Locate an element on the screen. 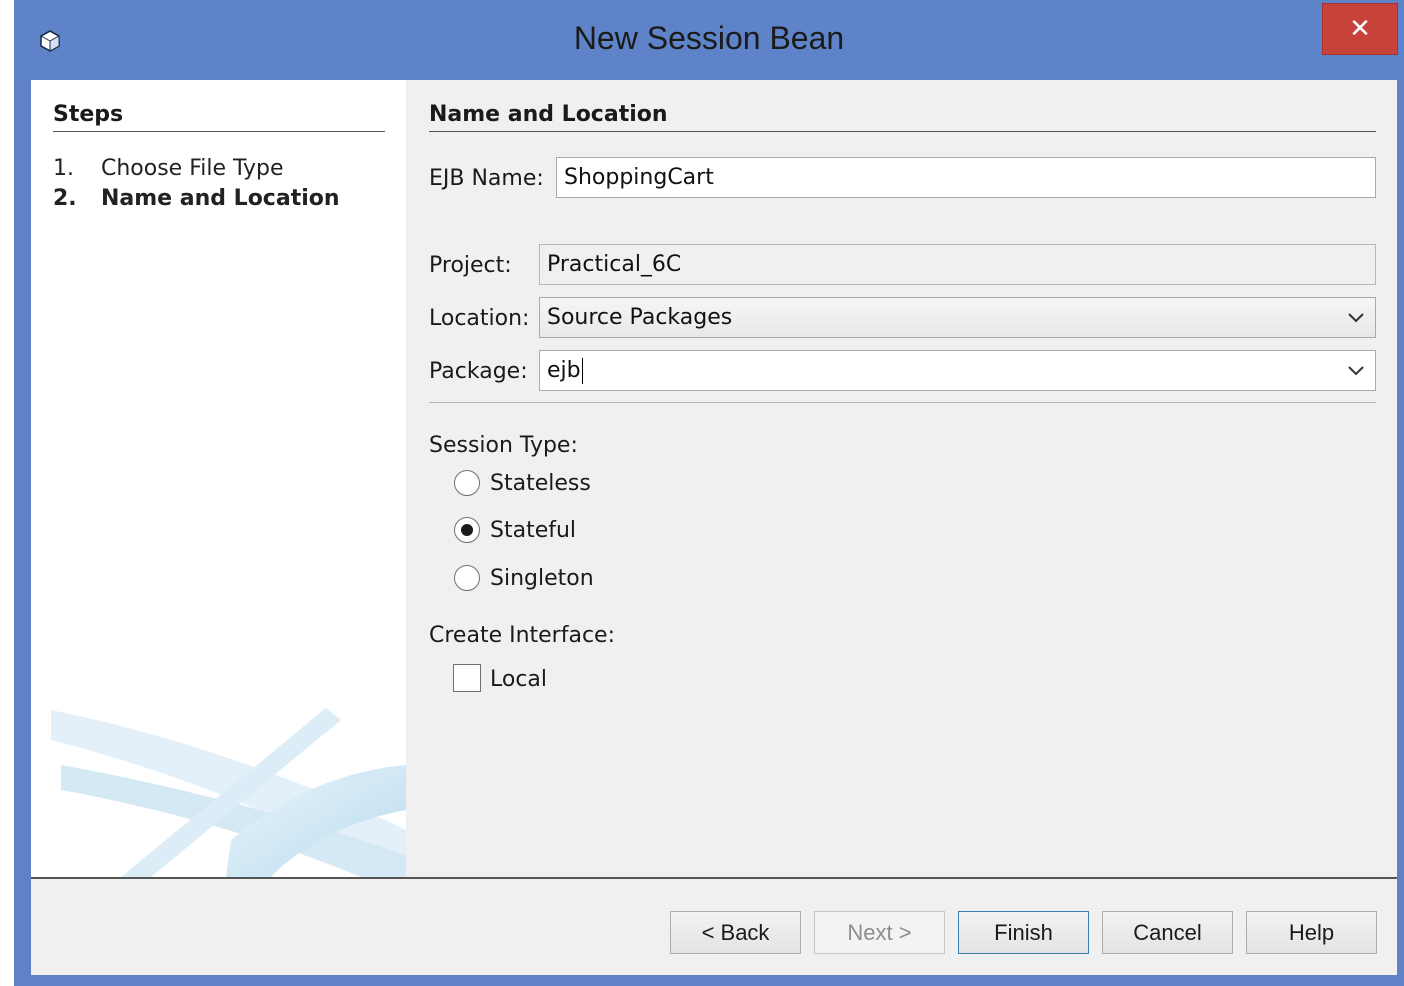 The width and height of the screenshot is (1404, 986). project-label: Project: is located at coordinates (470, 265).